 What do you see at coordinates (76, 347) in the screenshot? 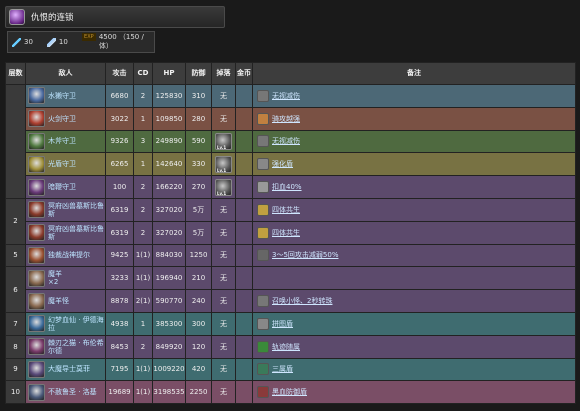
I see `enemy-name: 棘刃之猫 · 布伦希尔德` at bounding box center [76, 347].